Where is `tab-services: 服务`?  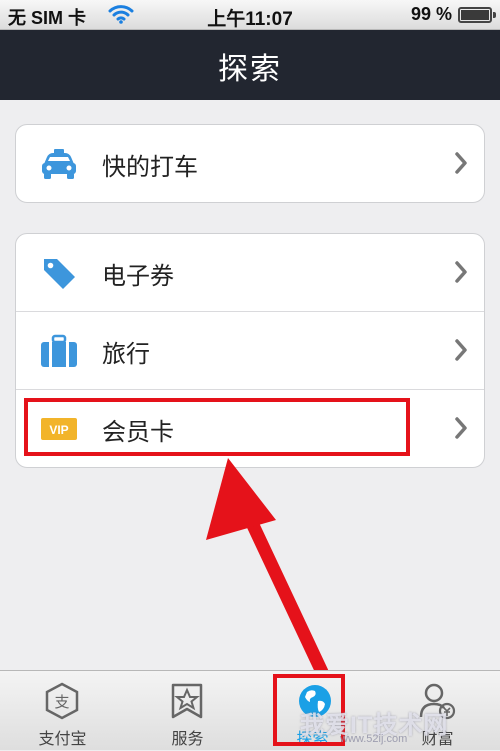
tab-services: 服务 is located at coordinates (187, 711).